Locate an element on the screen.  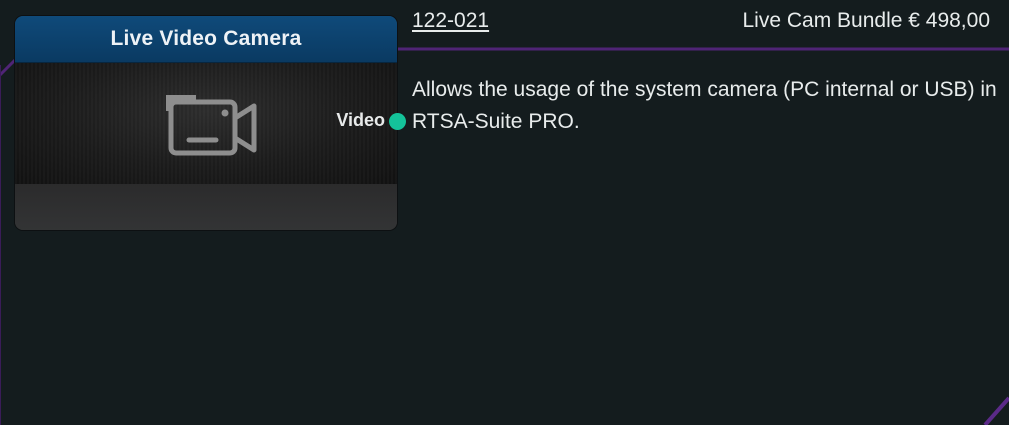
block-header: Live Video Camera is located at coordinates (206, 39).